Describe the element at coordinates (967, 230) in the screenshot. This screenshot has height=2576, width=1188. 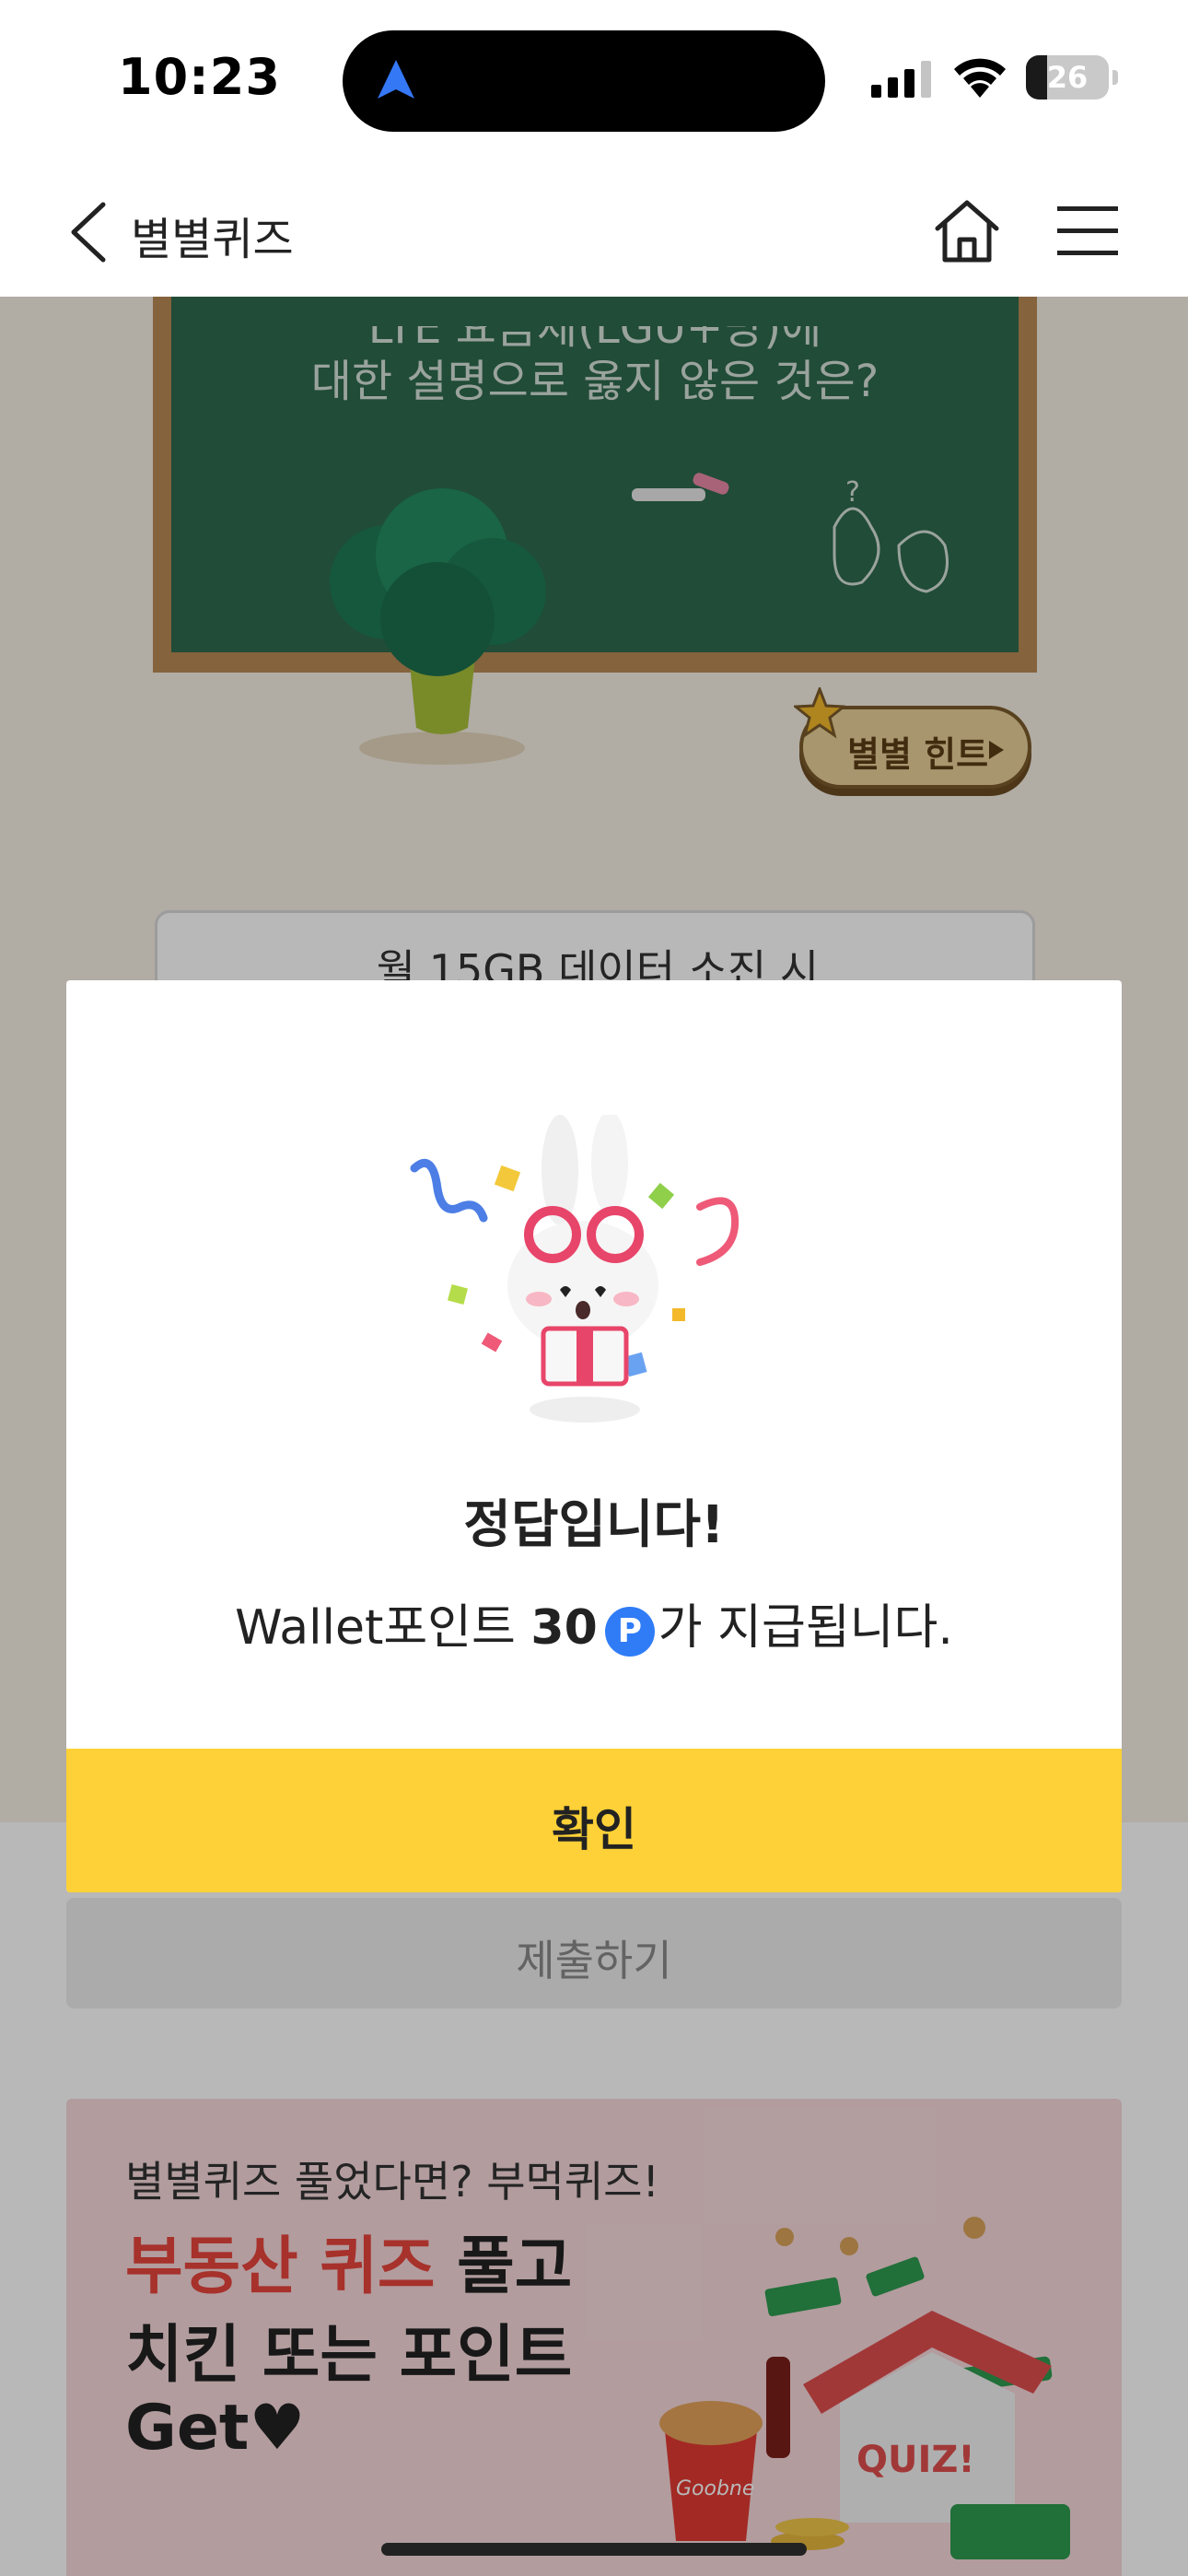
I see `home-icon` at that location.